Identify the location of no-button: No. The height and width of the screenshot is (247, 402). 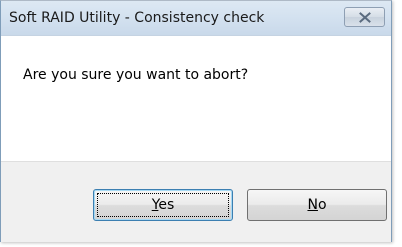
(317, 205).